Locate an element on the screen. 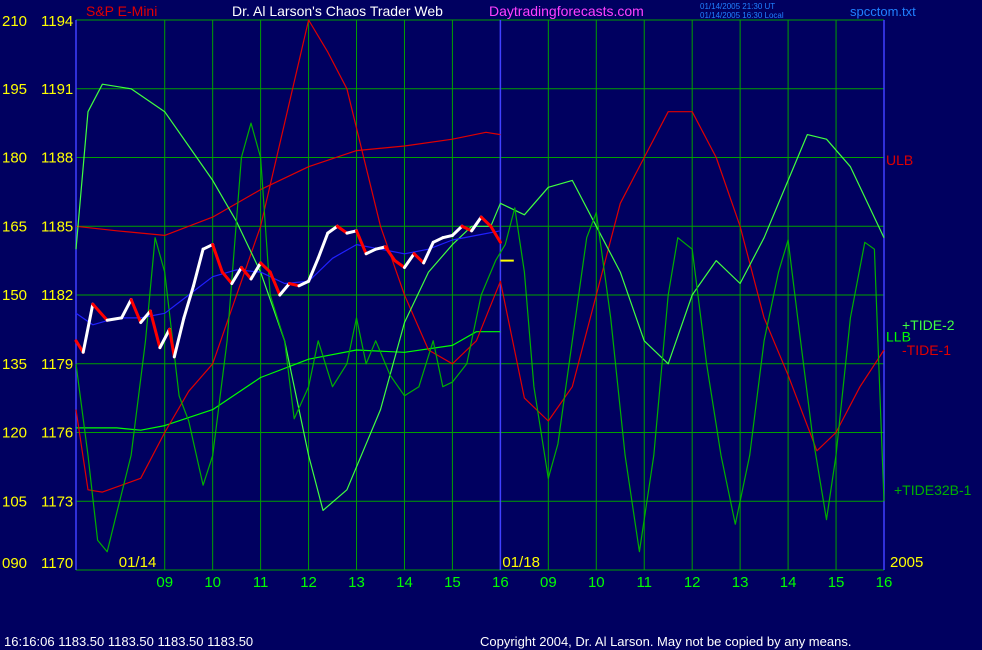  footer-quote: 16:16:06 1183.50 1183.50 1183.50 1183.50 is located at coordinates (128, 641).